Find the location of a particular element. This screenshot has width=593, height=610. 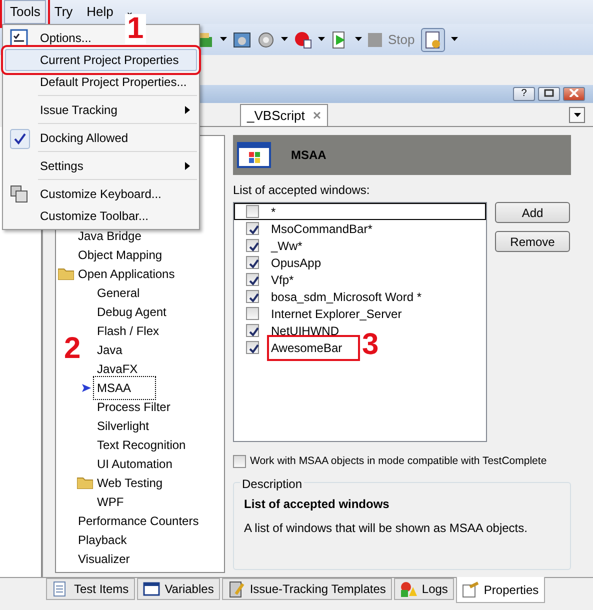

list-item: Internet Explorer_Server is located at coordinates (336, 313).